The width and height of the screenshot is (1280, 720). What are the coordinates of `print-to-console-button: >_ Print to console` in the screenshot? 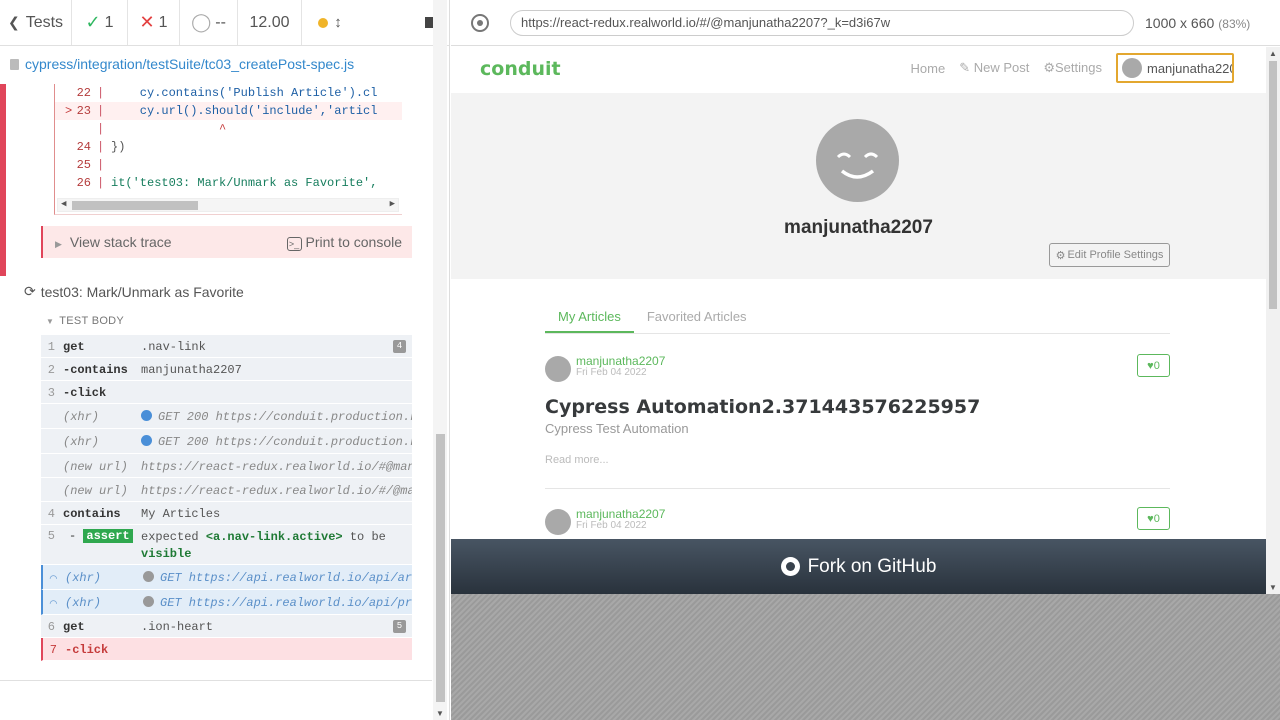 It's located at (344, 242).